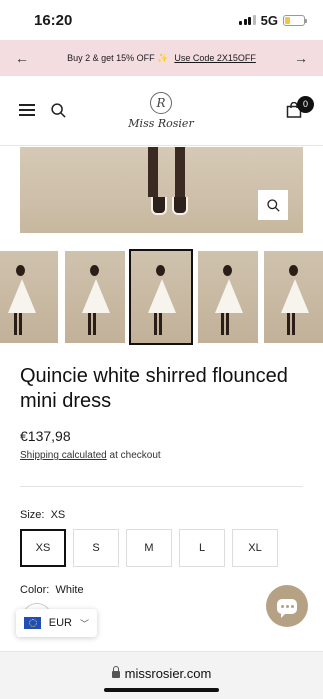  I want to click on size-option-xs: XS, so click(43, 548).